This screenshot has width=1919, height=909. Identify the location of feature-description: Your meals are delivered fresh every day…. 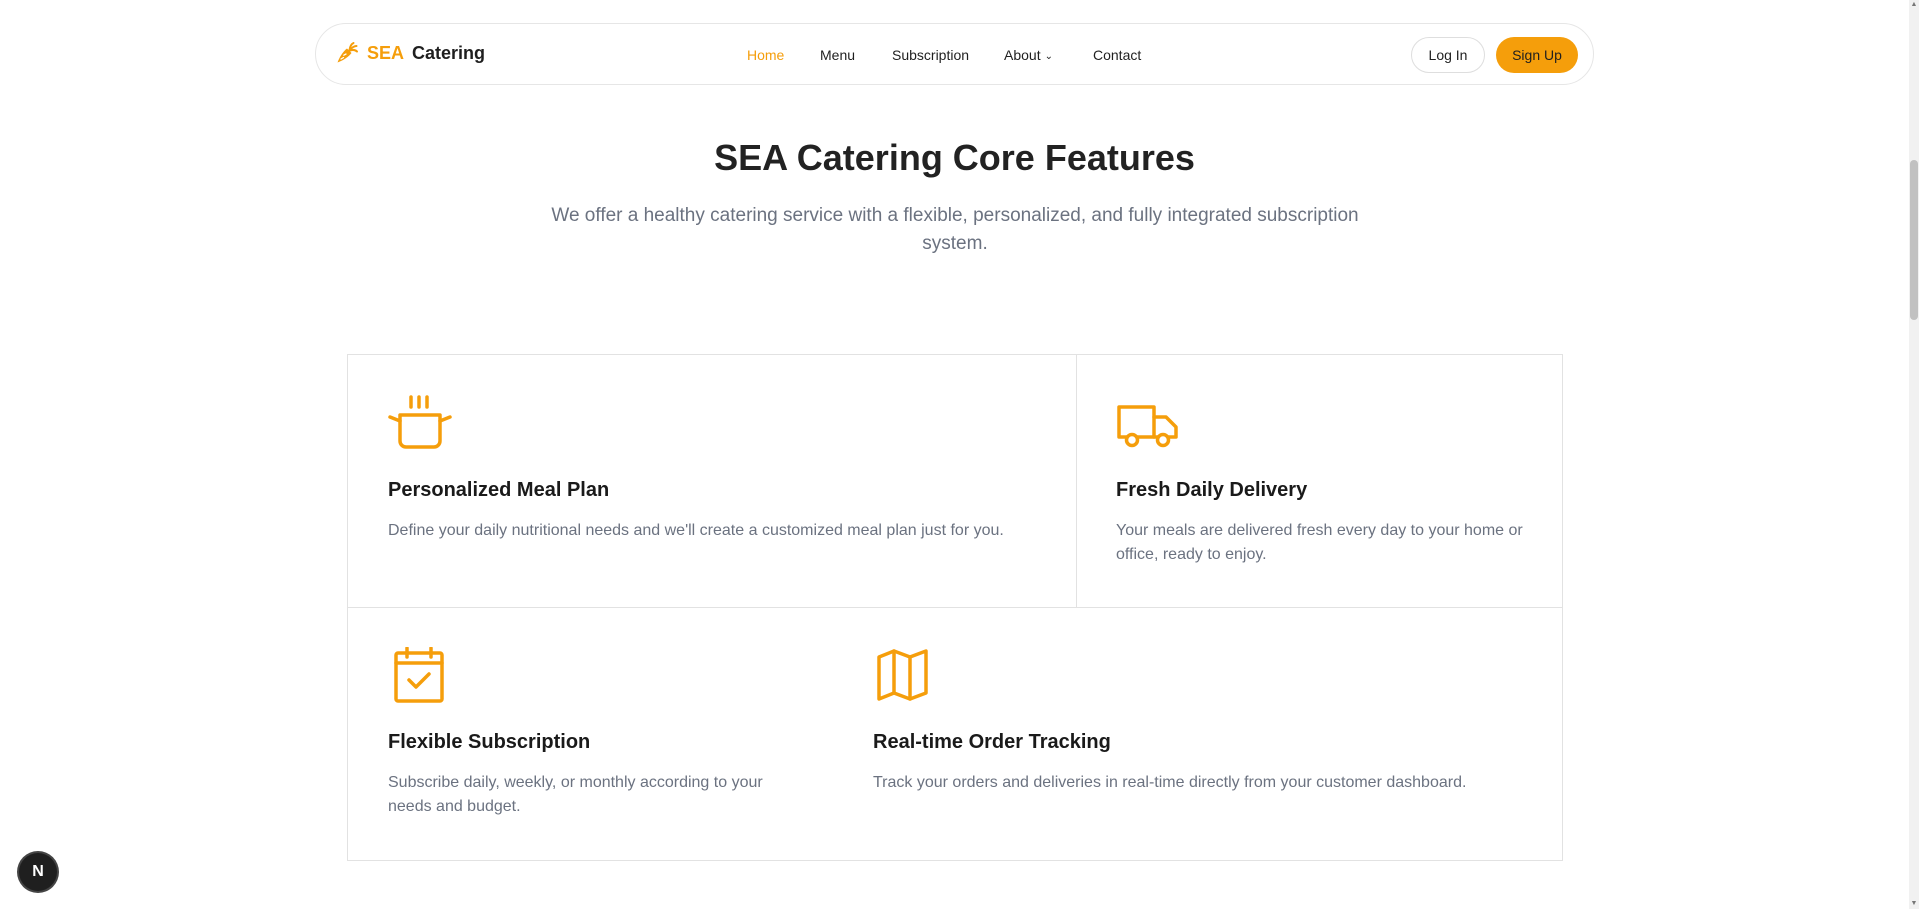
(1319, 542).